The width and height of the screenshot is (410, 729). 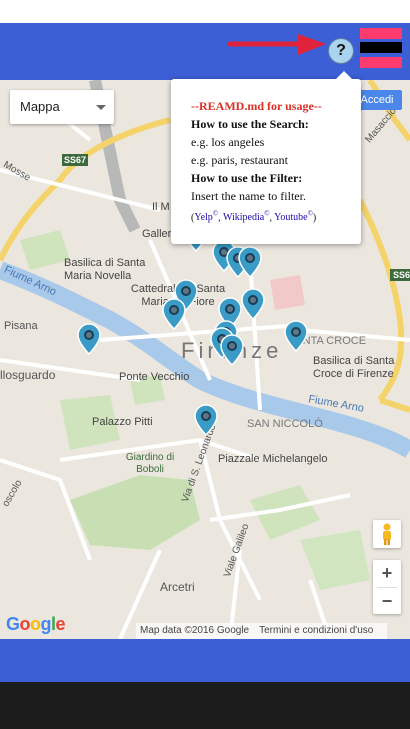 What do you see at coordinates (195, 630) in the screenshot?
I see `map-data-credit: Map data ©2016 Google` at bounding box center [195, 630].